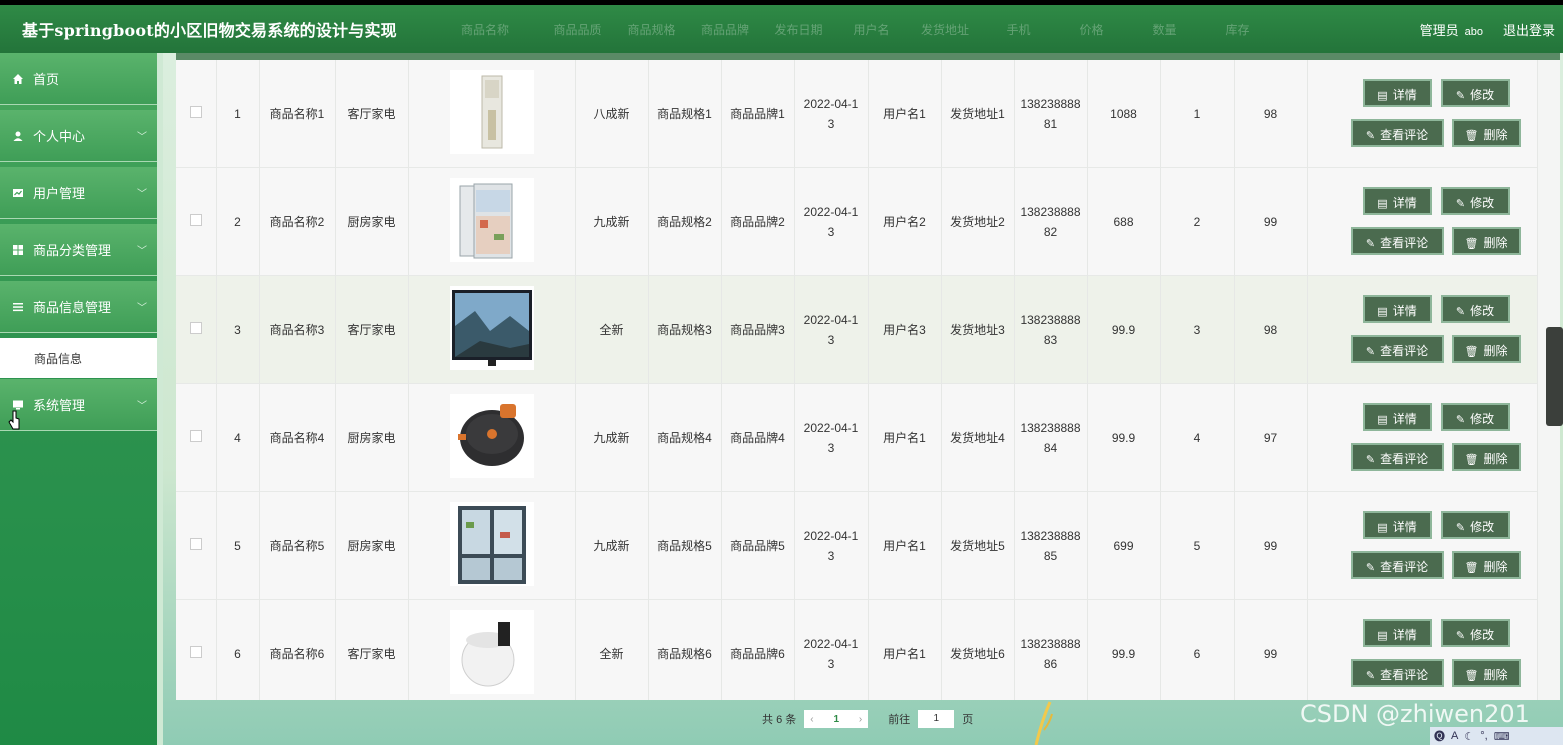 The height and width of the screenshot is (745, 1563). I want to click on sidebar-item-label: 个人中心, so click(59, 136).